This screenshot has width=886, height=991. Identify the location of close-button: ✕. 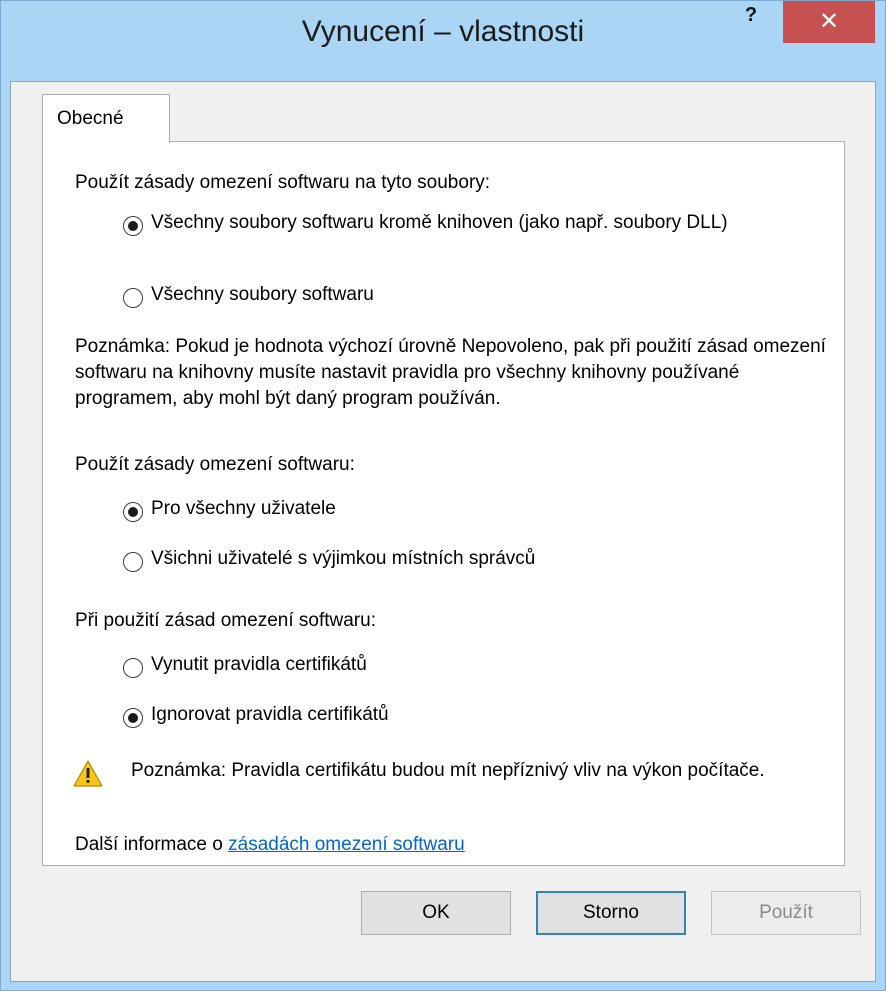
(829, 22).